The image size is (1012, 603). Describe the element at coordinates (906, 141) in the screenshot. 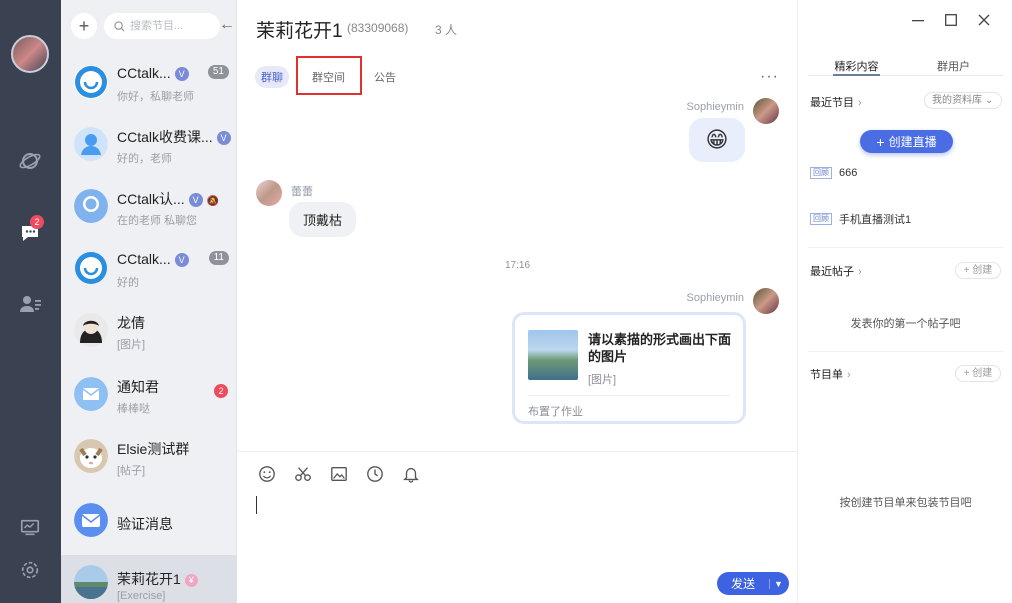

I see `create-live-button: + 创建直播` at that location.